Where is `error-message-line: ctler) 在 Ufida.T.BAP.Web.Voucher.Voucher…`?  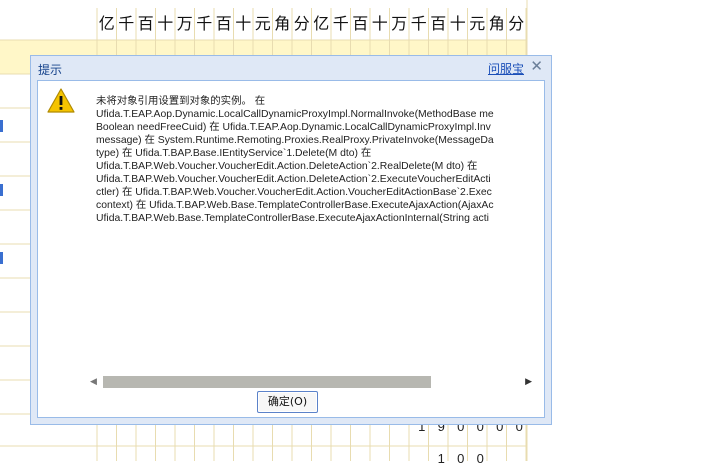
error-message-line: ctler) 在 Ufida.T.BAP.Web.Voucher.Voucher… is located at coordinates (294, 192).